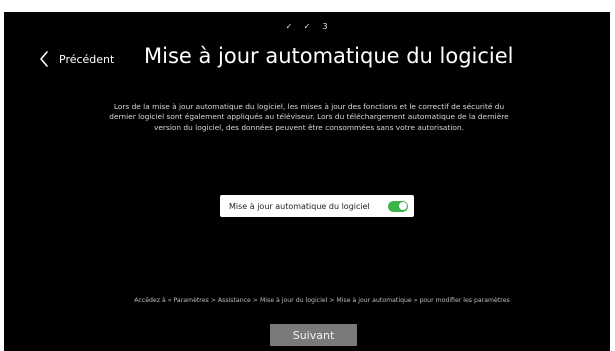 The image size is (615, 351). What do you see at coordinates (402, 206) in the screenshot?
I see `switch-knob` at bounding box center [402, 206].